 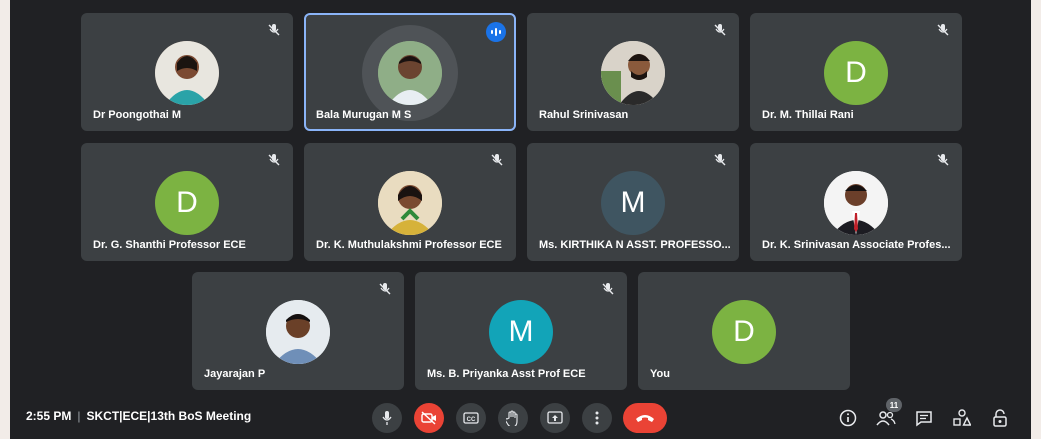 I want to click on participant-name: Dr. G. Shanthi Professor ECE, so click(x=169, y=245).